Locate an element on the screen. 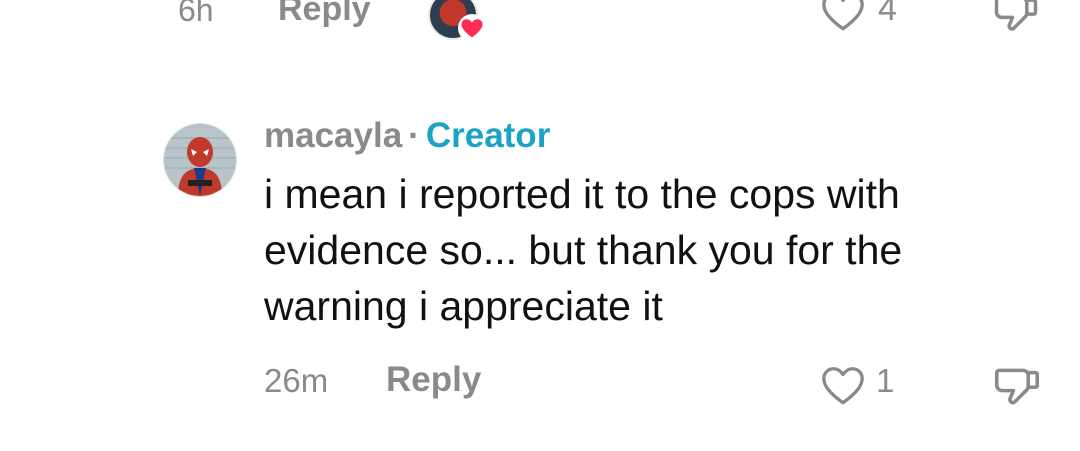 This screenshot has width=1080, height=451. previous-comment-time: 6h is located at coordinates (196, 14).